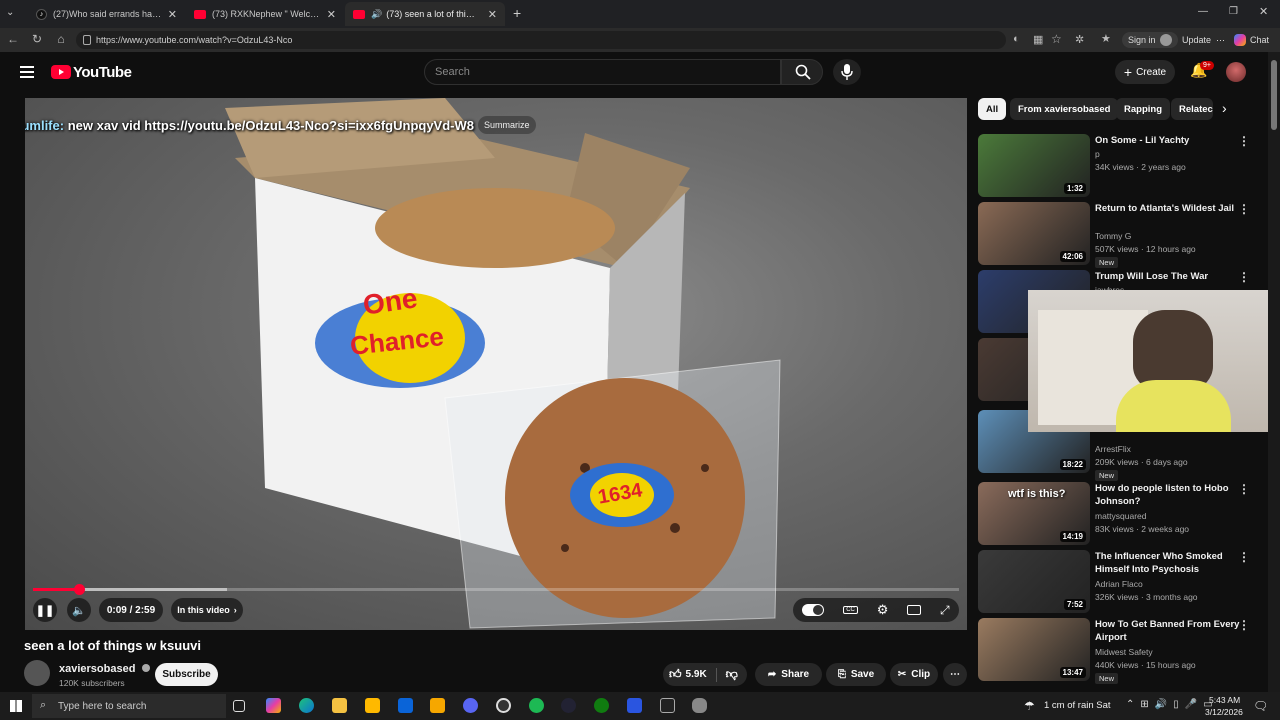 The image size is (1280, 720). Describe the element at coordinates (306, 705) in the screenshot. I see `edge-icon` at that location.